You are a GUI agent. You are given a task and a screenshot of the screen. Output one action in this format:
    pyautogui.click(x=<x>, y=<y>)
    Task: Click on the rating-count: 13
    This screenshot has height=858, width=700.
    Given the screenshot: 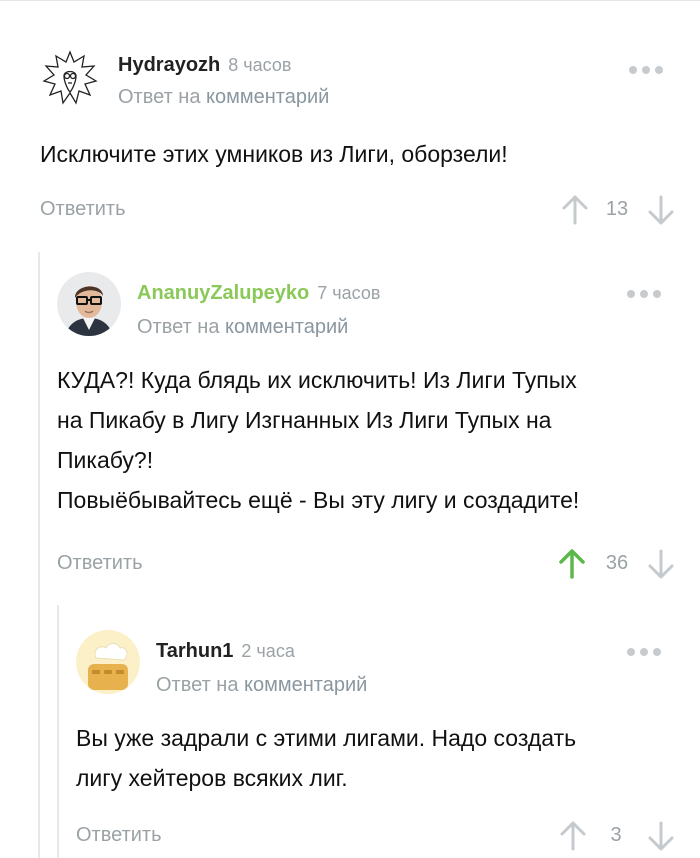 What is the action you would take?
    pyautogui.click(x=617, y=209)
    